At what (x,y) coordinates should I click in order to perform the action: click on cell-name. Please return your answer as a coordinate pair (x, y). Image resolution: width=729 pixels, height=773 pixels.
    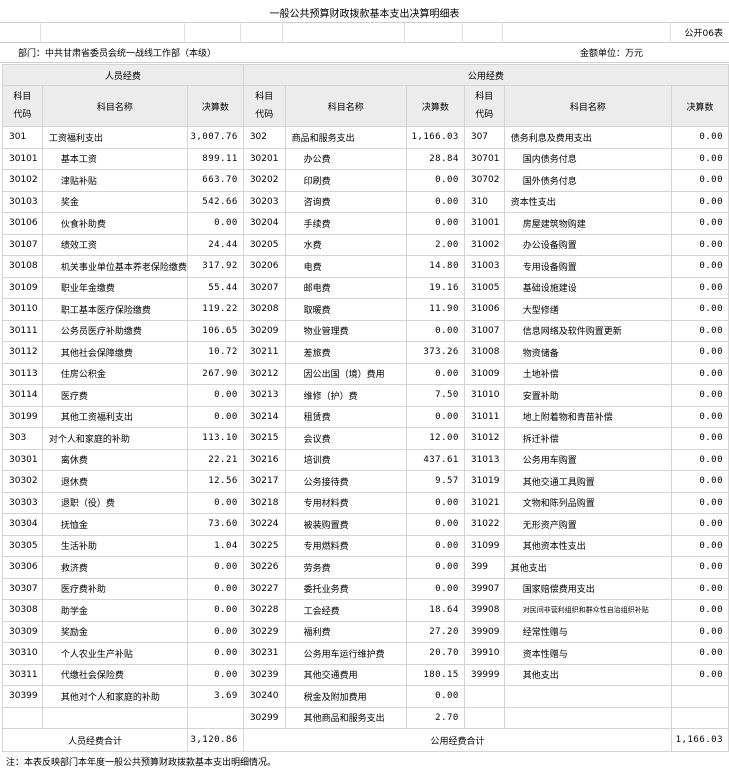
    Looking at the image, I should click on (114, 717).